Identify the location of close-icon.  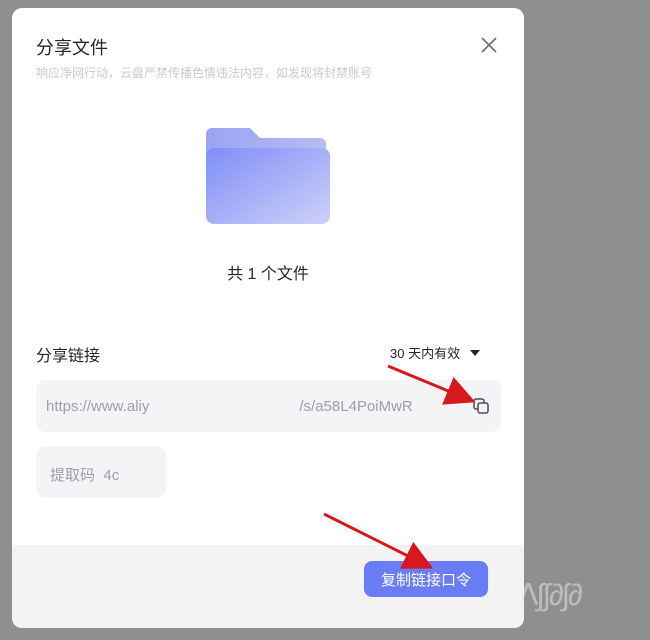
(489, 45).